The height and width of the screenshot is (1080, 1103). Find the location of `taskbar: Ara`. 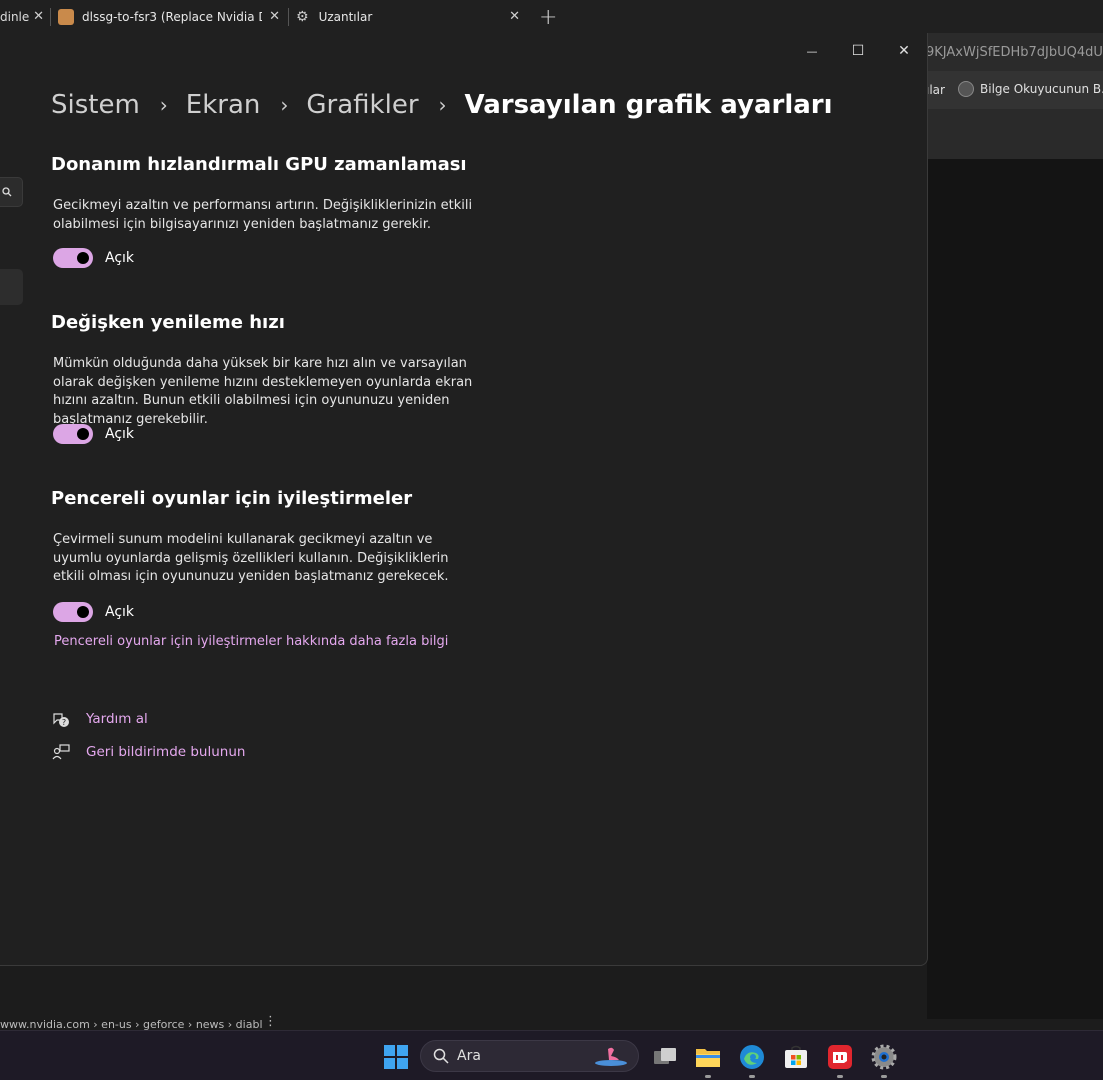

taskbar: Ara is located at coordinates (551, 1055).